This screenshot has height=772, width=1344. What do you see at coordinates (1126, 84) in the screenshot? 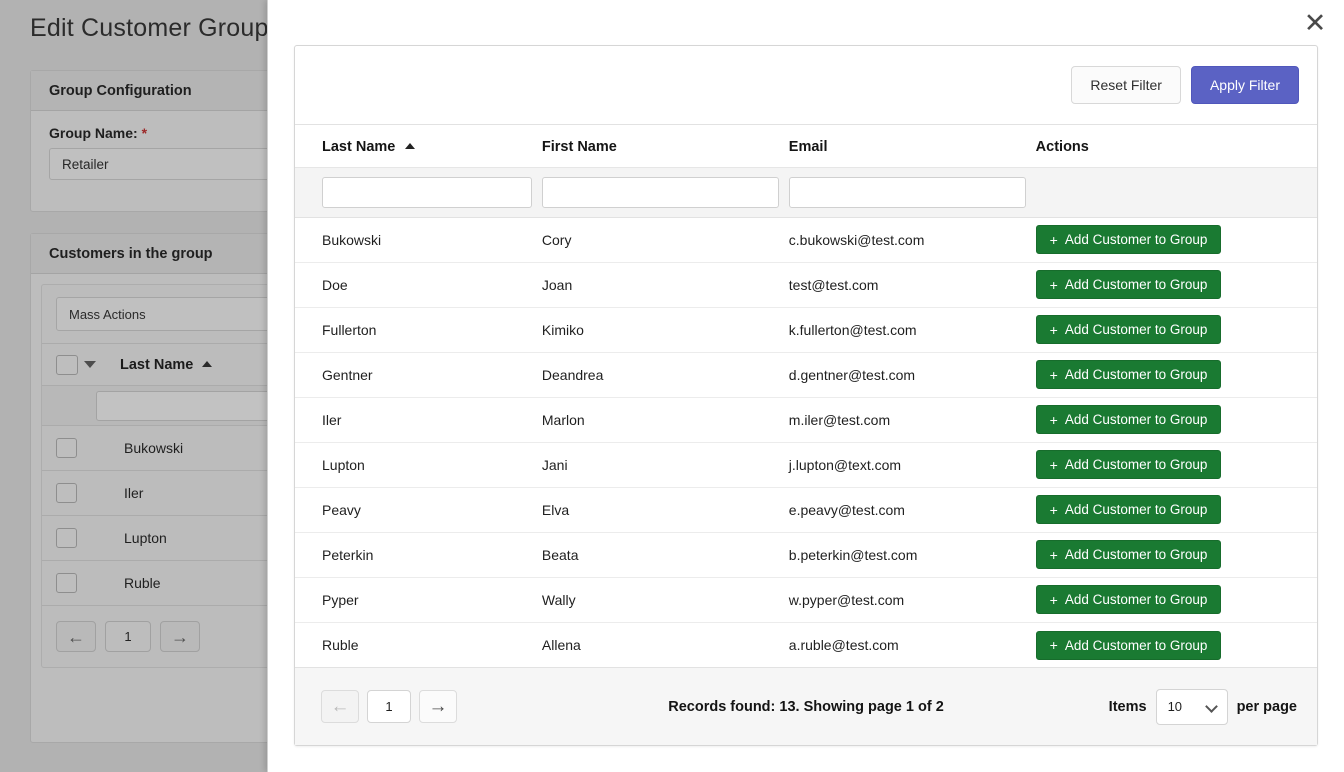
I see `reset-filter-button: Reset Filter` at bounding box center [1126, 84].